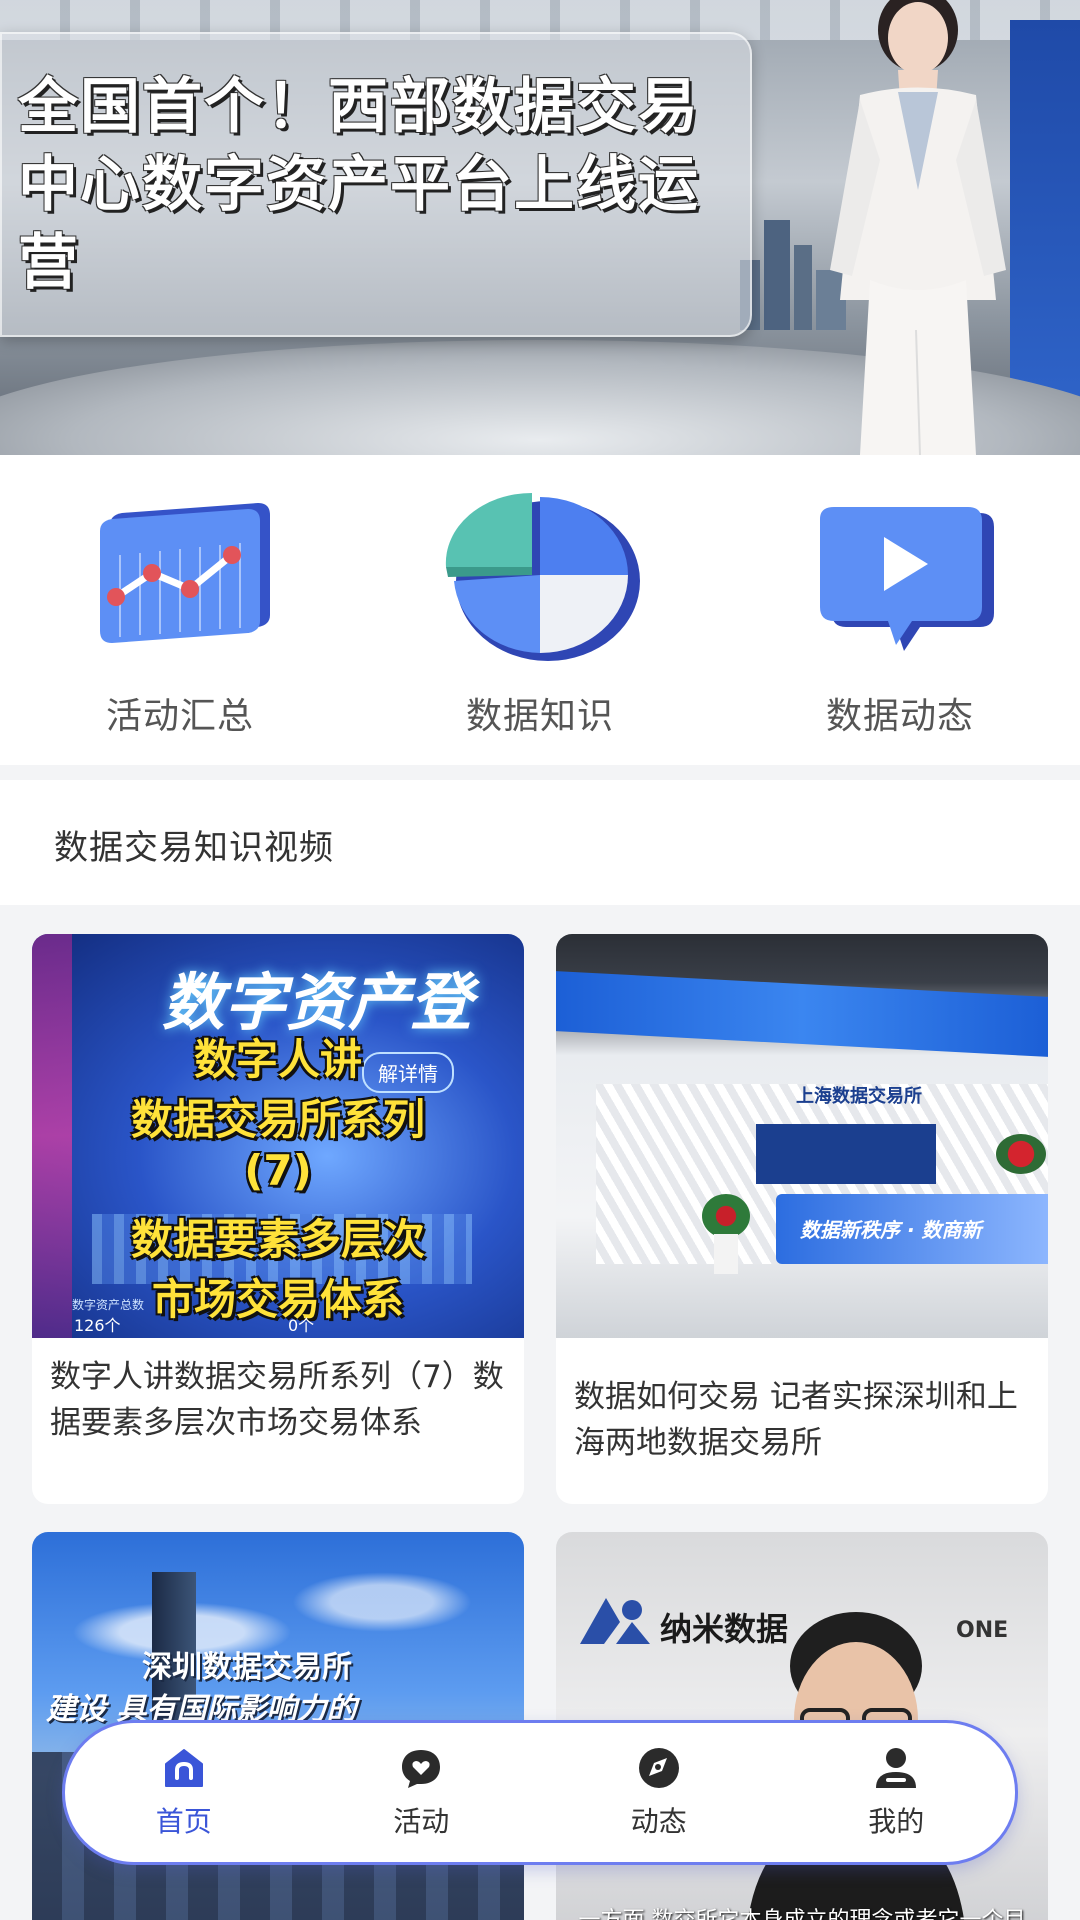 The image size is (1080, 1920). Describe the element at coordinates (301, 1325) in the screenshot. I see `thumb-stat-value-2: 0个` at that location.